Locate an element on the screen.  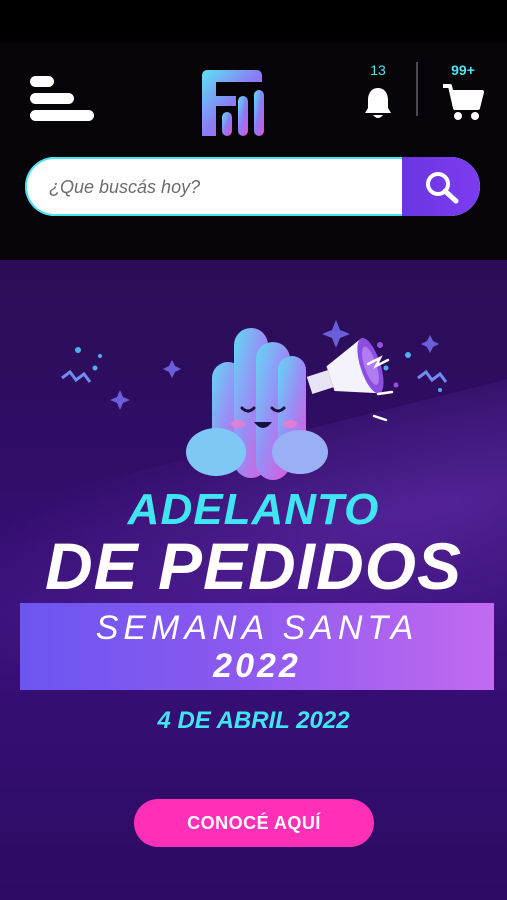
search-icon is located at coordinates (442, 188).